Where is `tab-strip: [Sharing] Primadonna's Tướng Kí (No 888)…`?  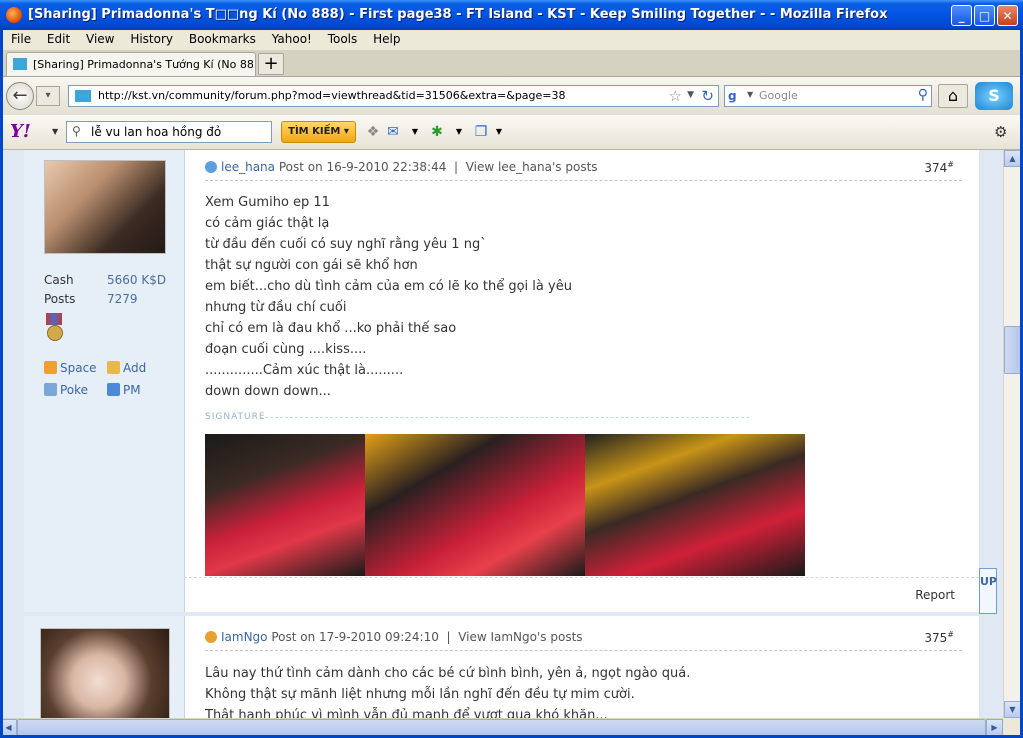
tab-strip: [Sharing] Primadonna's Tướng Kí (No 888)… is located at coordinates (511, 63).